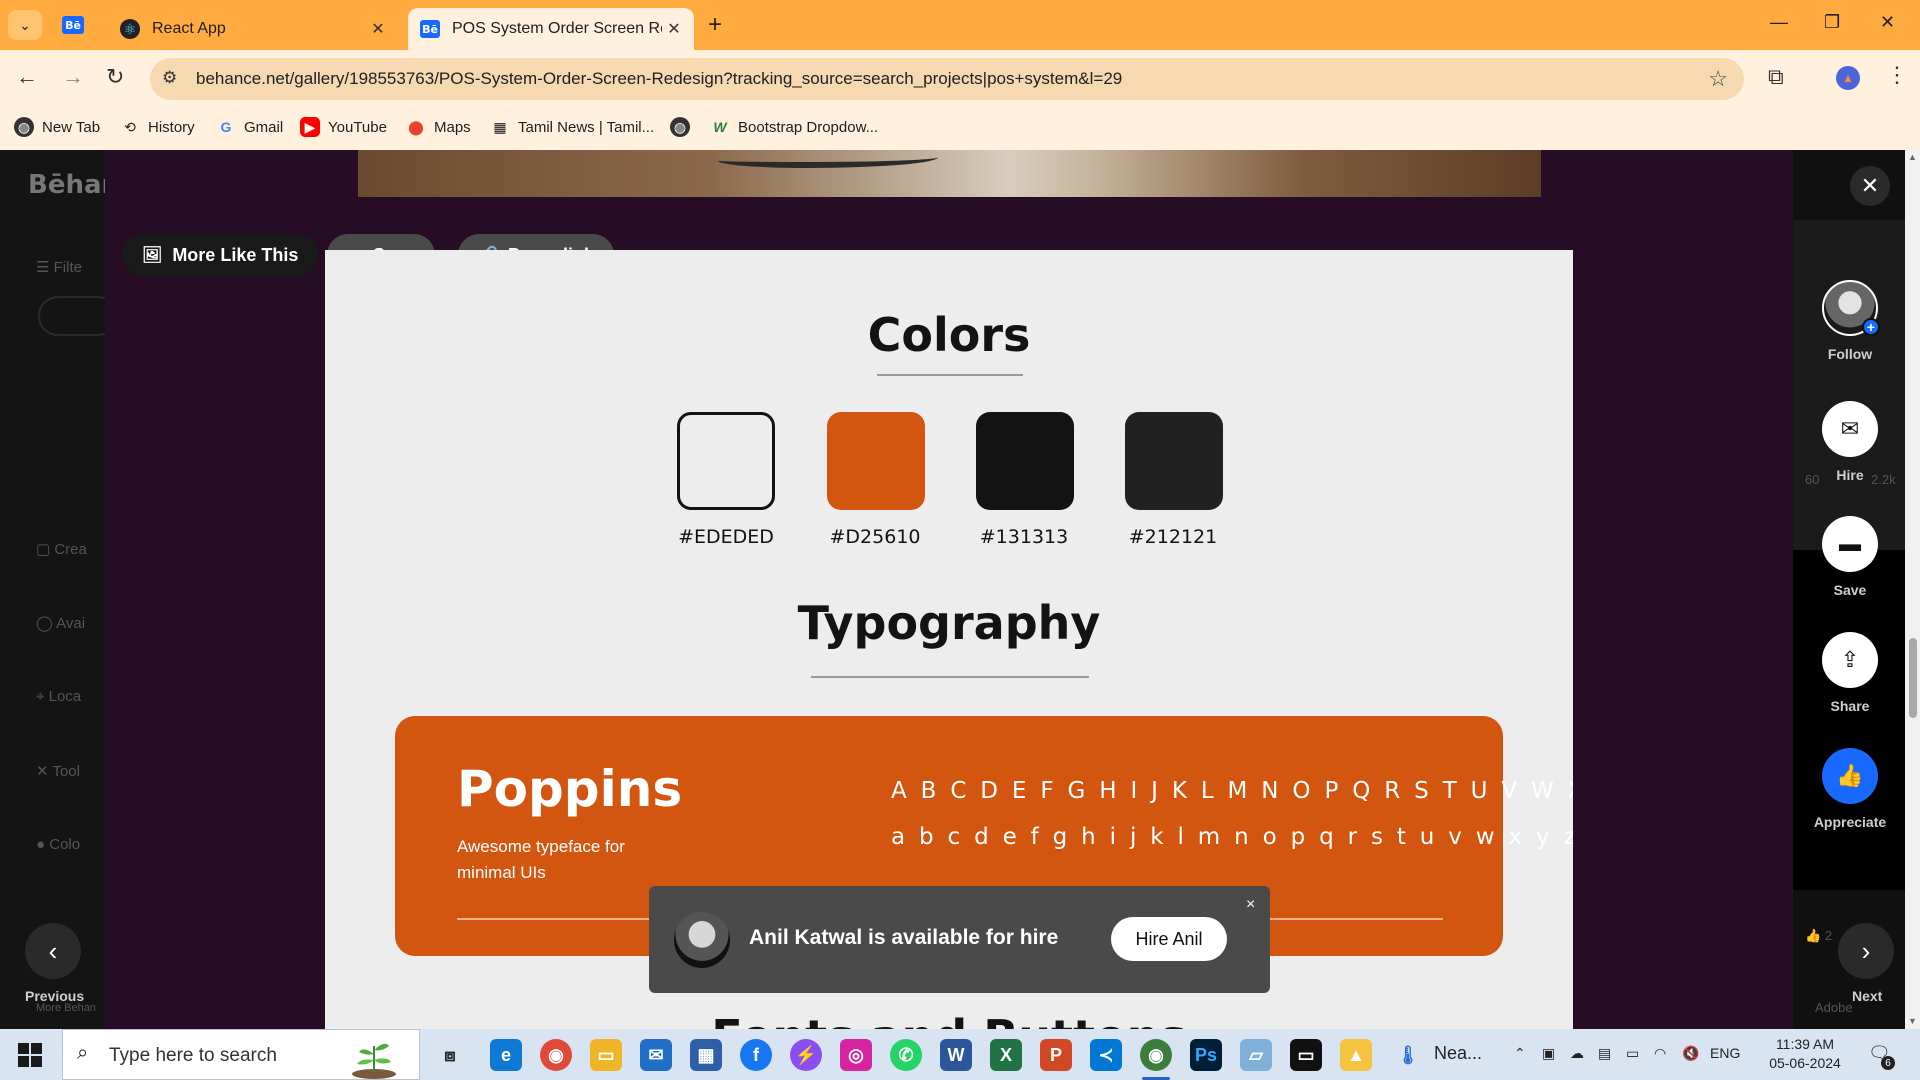 This screenshot has width=1920, height=1080. I want to click on search-icon: ⌕, so click(83, 1053).